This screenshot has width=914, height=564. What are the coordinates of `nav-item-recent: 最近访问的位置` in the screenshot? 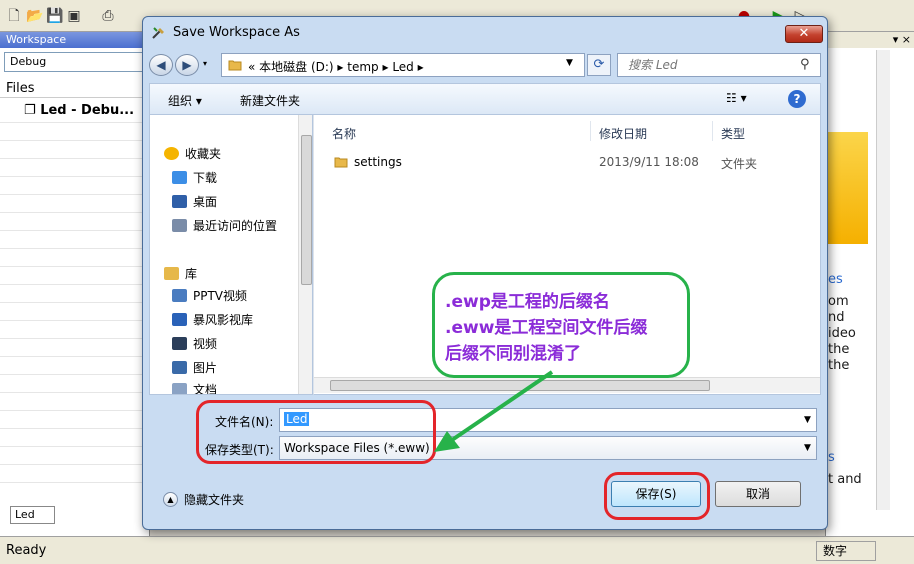 It's located at (224, 225).